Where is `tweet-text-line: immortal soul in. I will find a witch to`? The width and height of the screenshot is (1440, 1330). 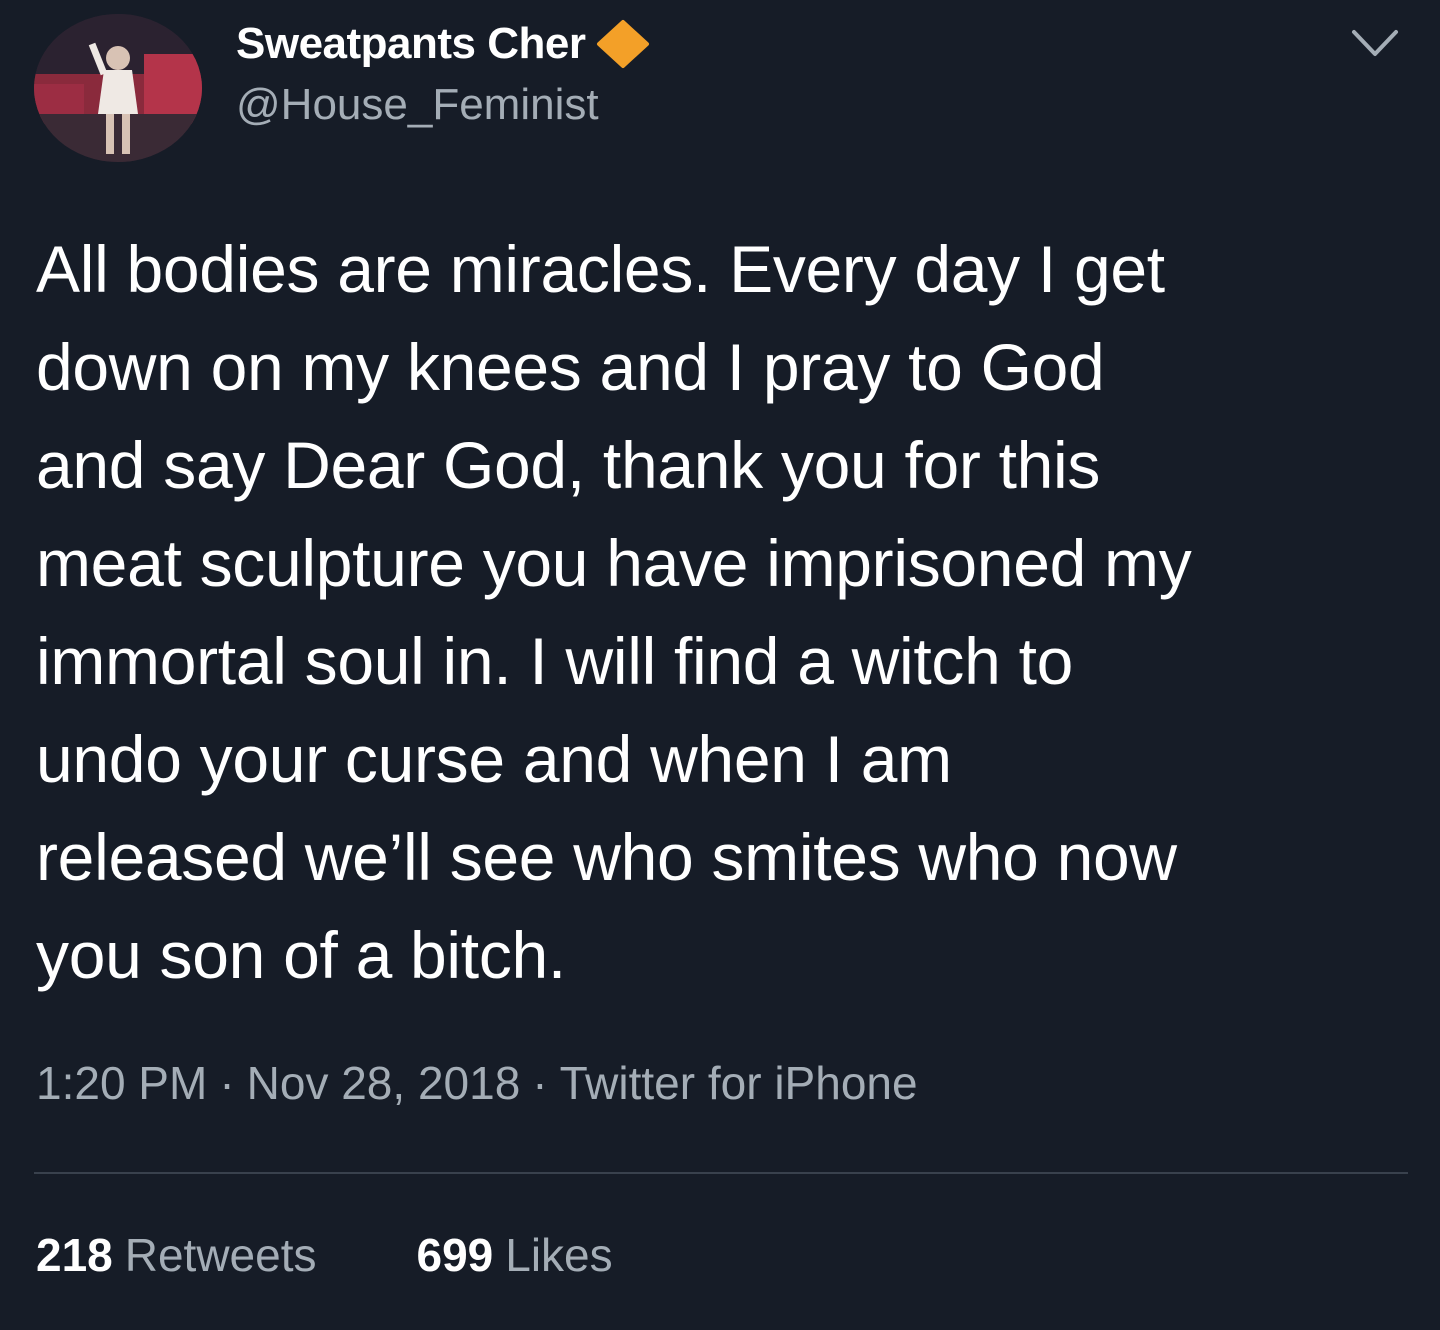
tweet-text-line: immortal soul in. I will find a witch to is located at coordinates (555, 661).